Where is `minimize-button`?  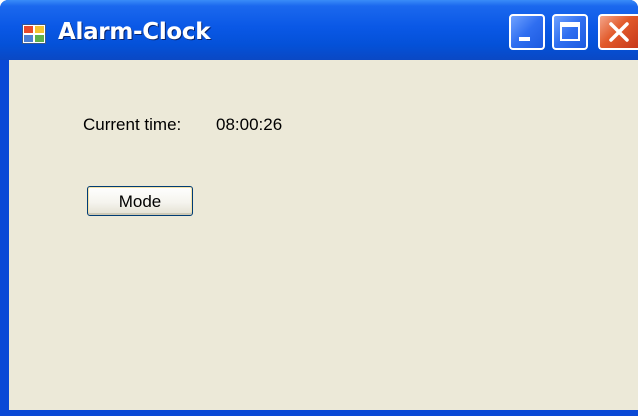
minimize-button is located at coordinates (527, 32).